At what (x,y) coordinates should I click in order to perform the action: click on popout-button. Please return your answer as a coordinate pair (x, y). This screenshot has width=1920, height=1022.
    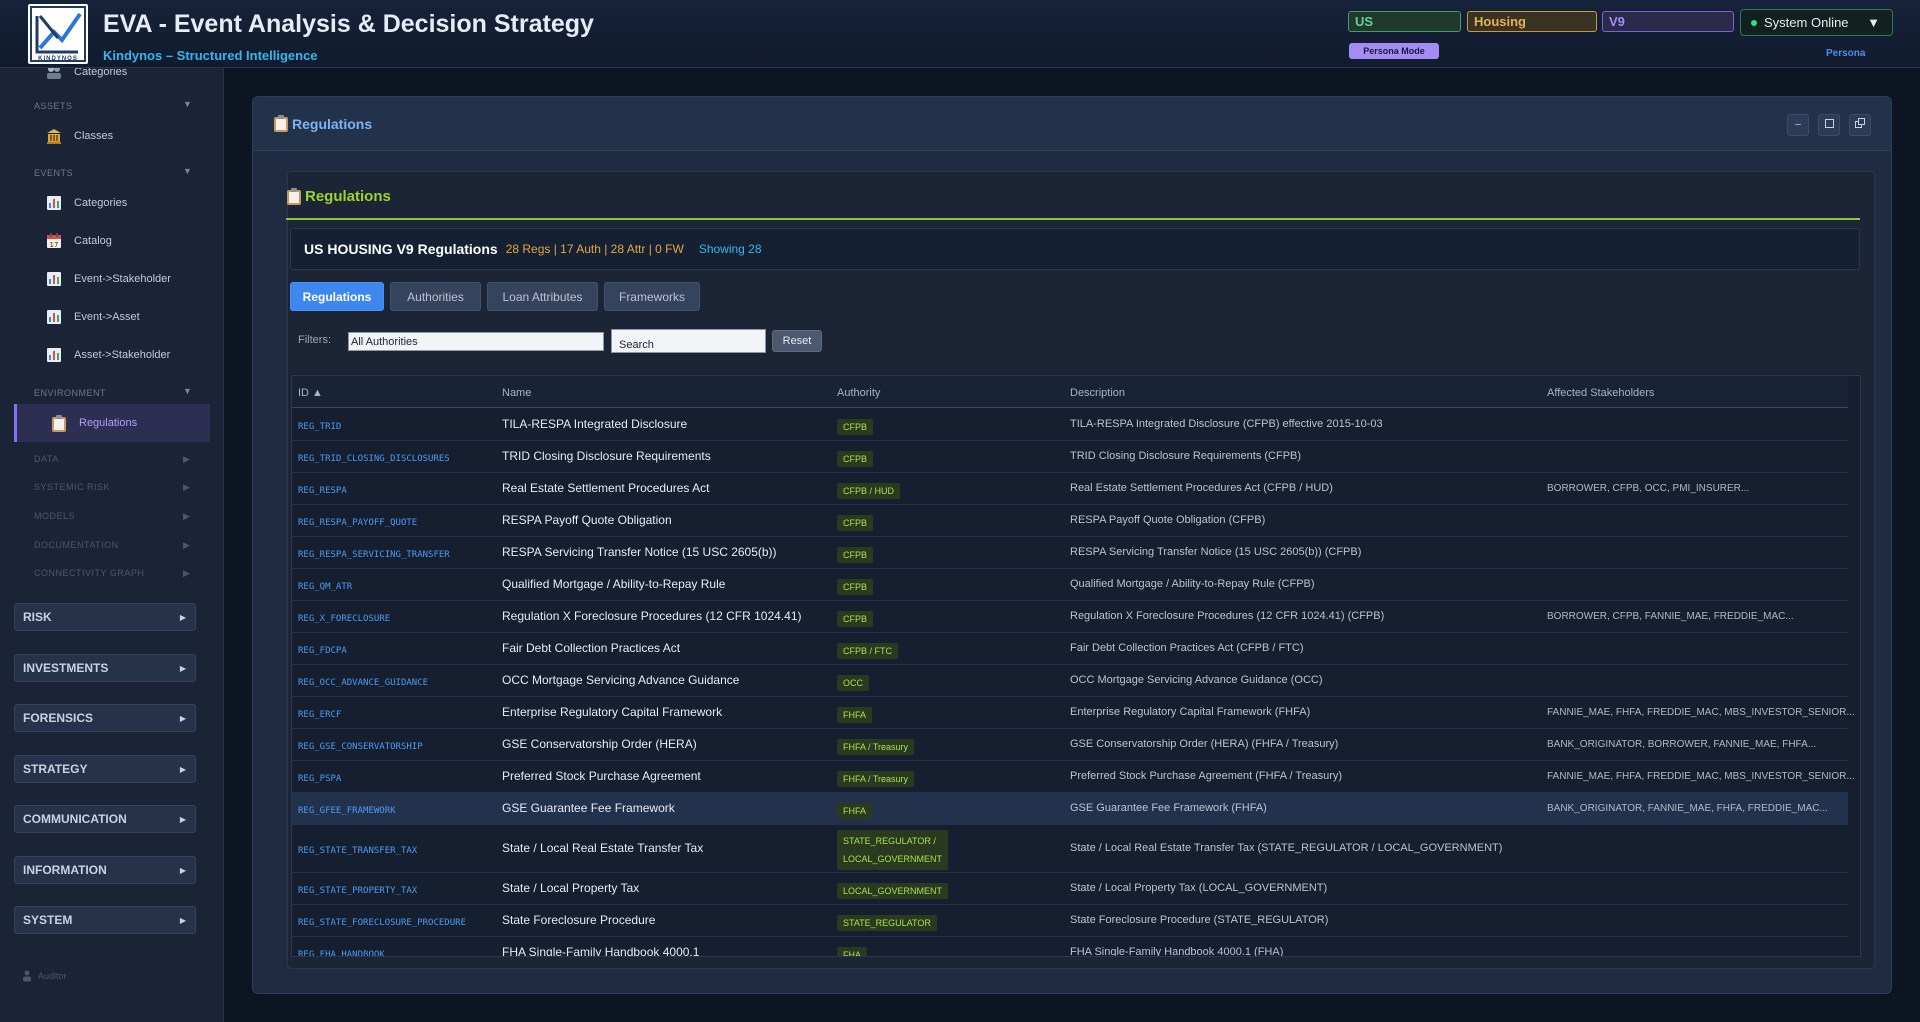
    Looking at the image, I should click on (1860, 125).